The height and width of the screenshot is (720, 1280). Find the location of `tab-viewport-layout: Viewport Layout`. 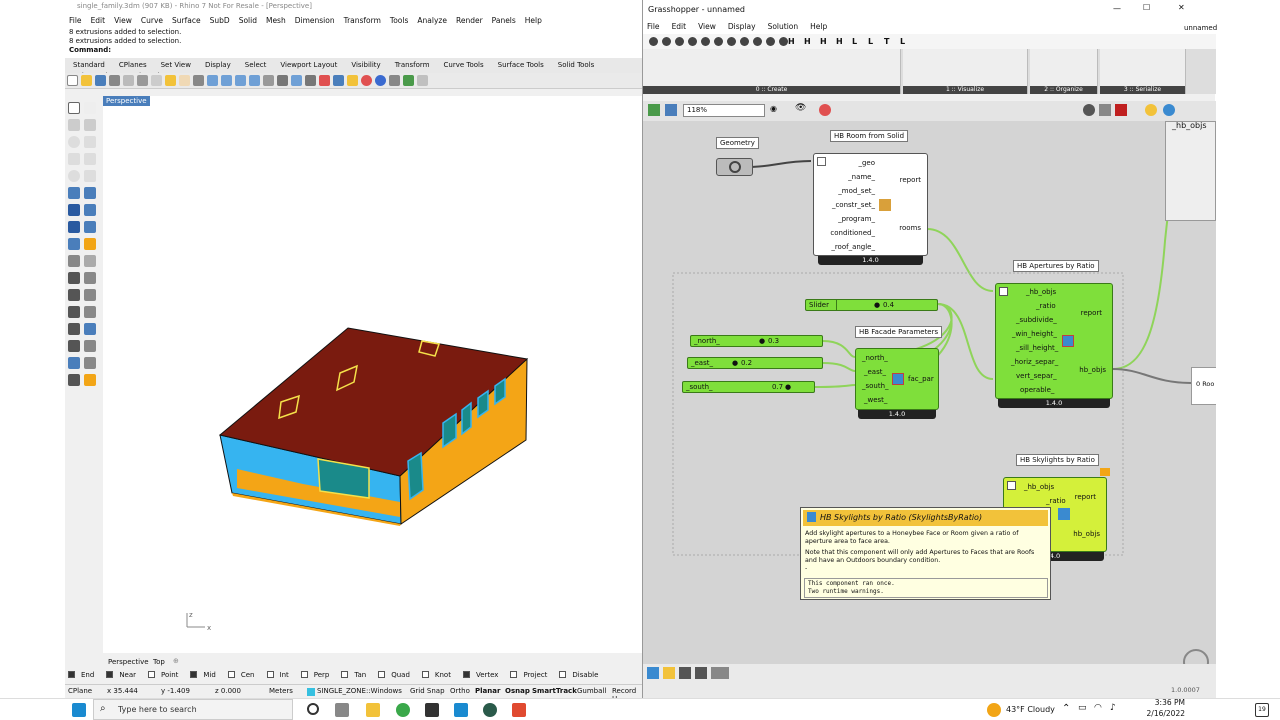

tab-viewport-layout: Viewport Layout is located at coordinates (307, 63).